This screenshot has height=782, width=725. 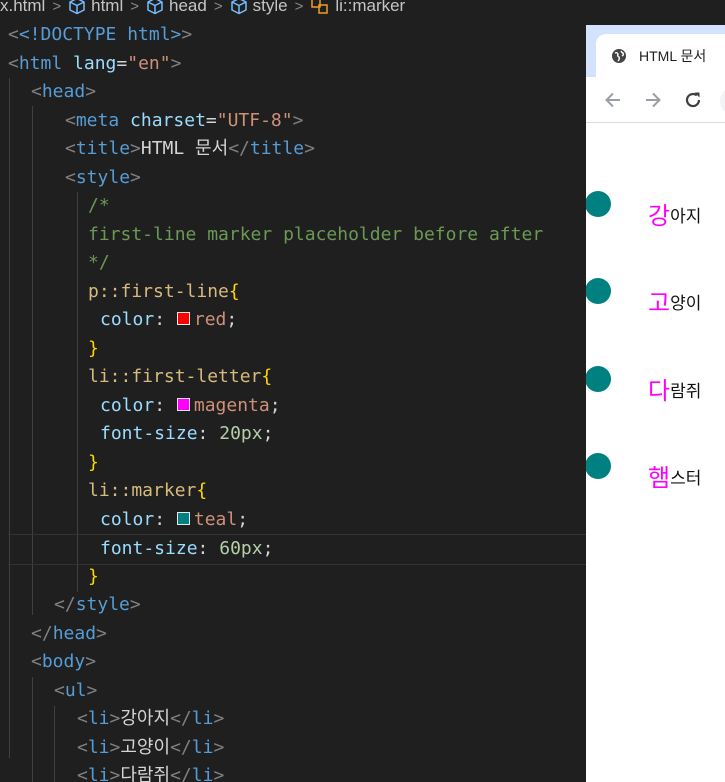 I want to click on code-line-li: <li>다람쥐</li>, so click(x=151, y=773).